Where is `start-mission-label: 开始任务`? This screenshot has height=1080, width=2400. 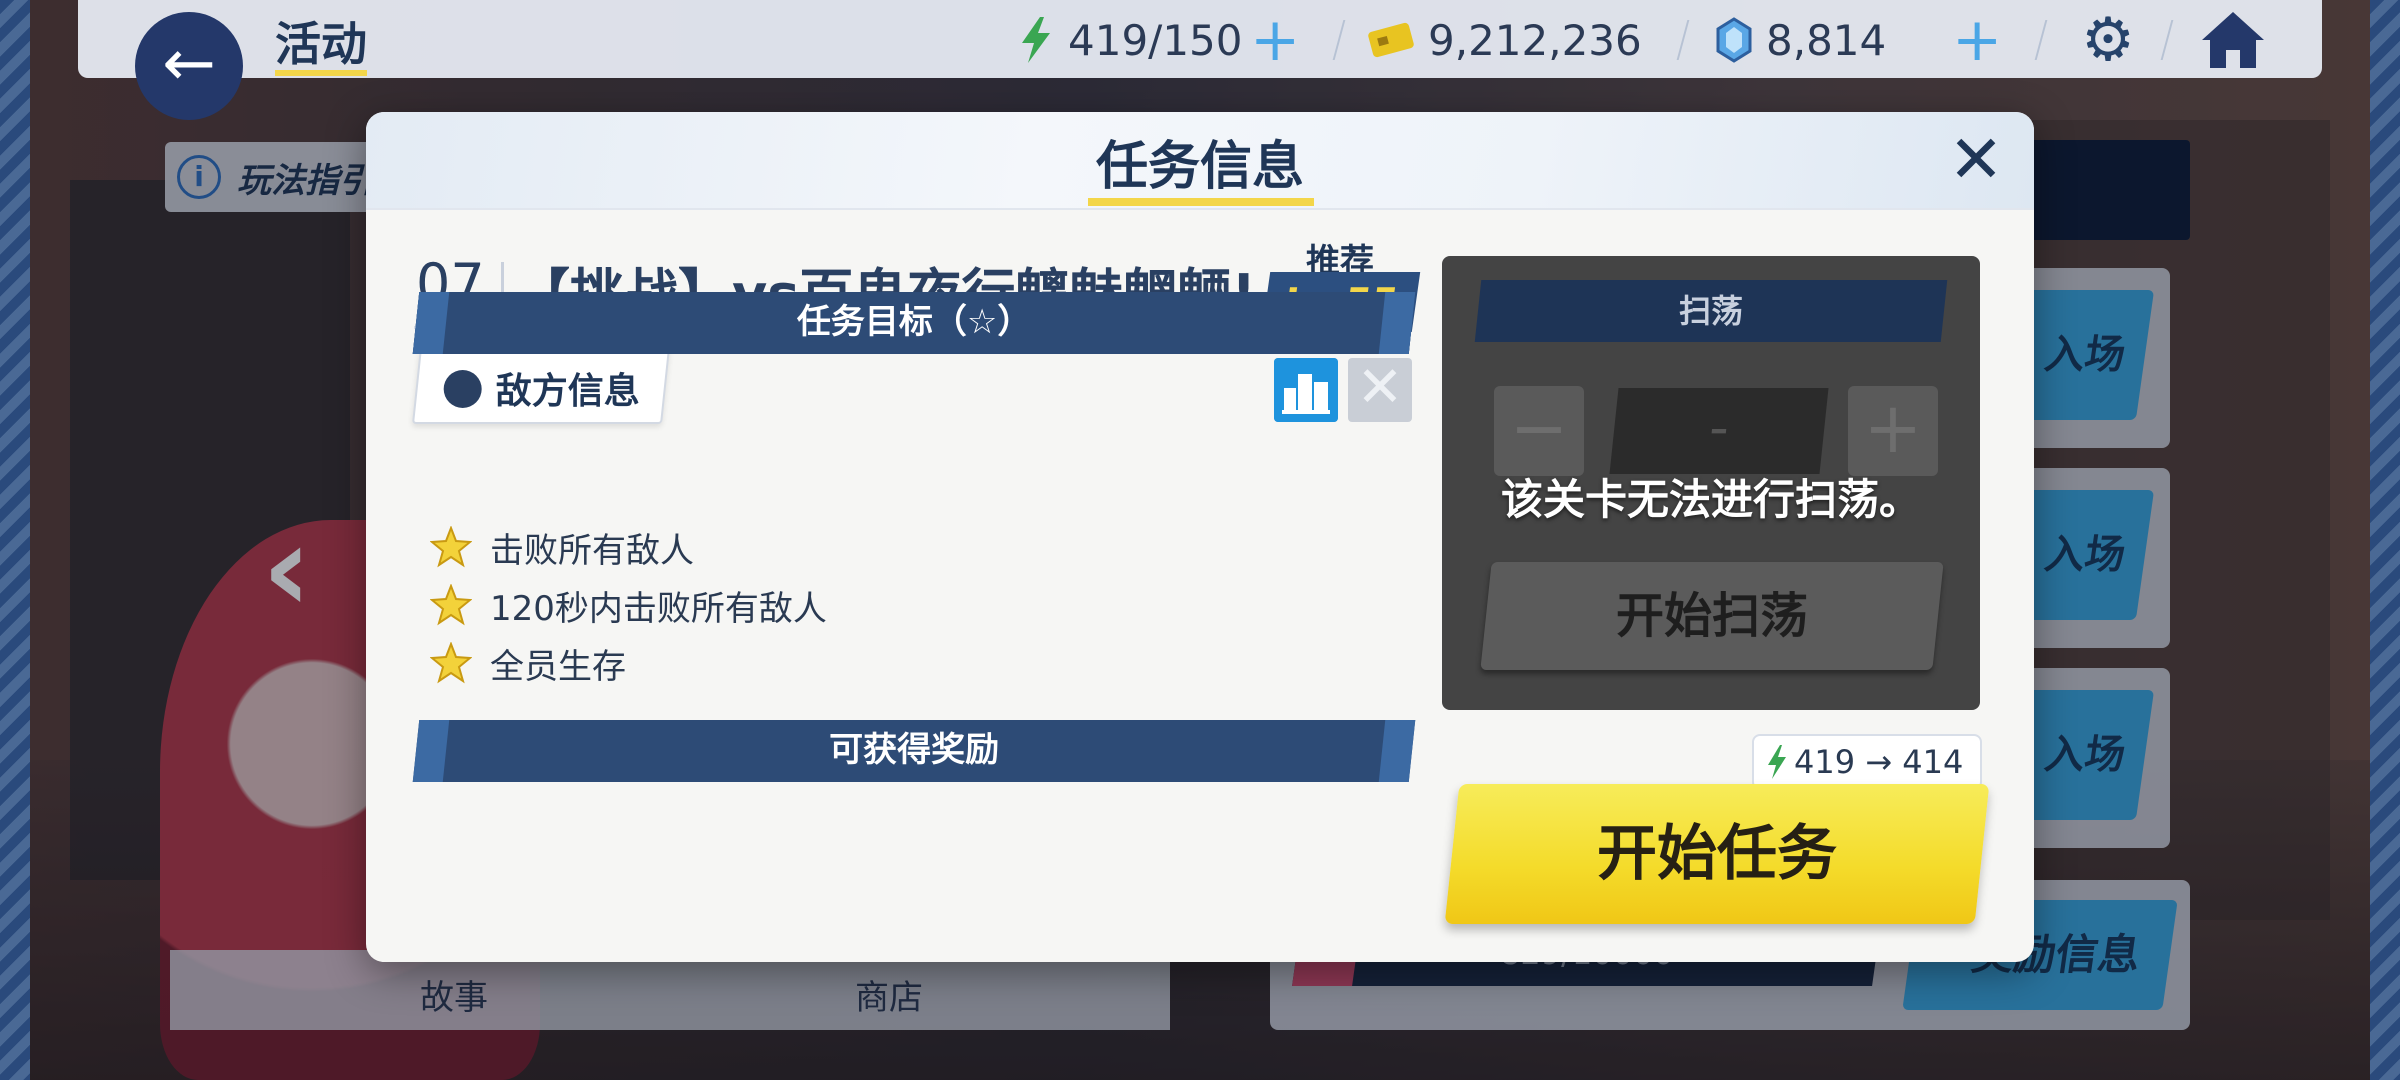 start-mission-label: 开始任务 is located at coordinates (1717, 854).